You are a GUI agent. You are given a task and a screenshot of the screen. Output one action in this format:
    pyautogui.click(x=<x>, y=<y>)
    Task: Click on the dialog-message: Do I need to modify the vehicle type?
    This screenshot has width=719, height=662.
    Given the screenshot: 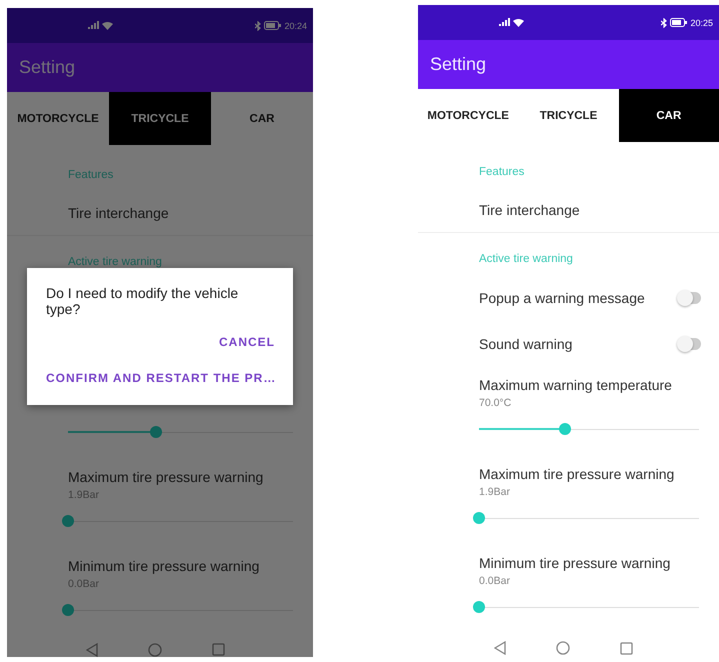 What is the action you would take?
    pyautogui.click(x=143, y=301)
    